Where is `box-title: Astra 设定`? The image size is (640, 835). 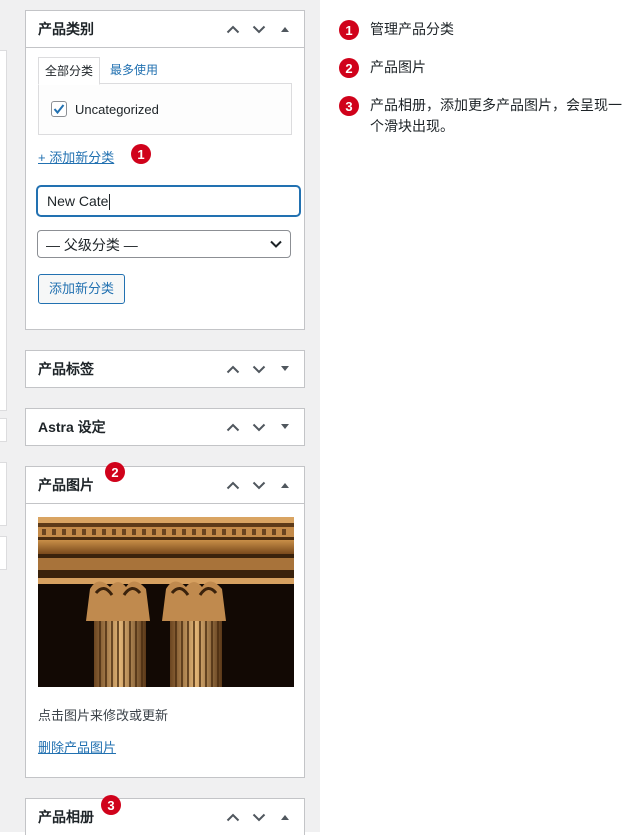 box-title: Astra 设定 is located at coordinates (72, 427).